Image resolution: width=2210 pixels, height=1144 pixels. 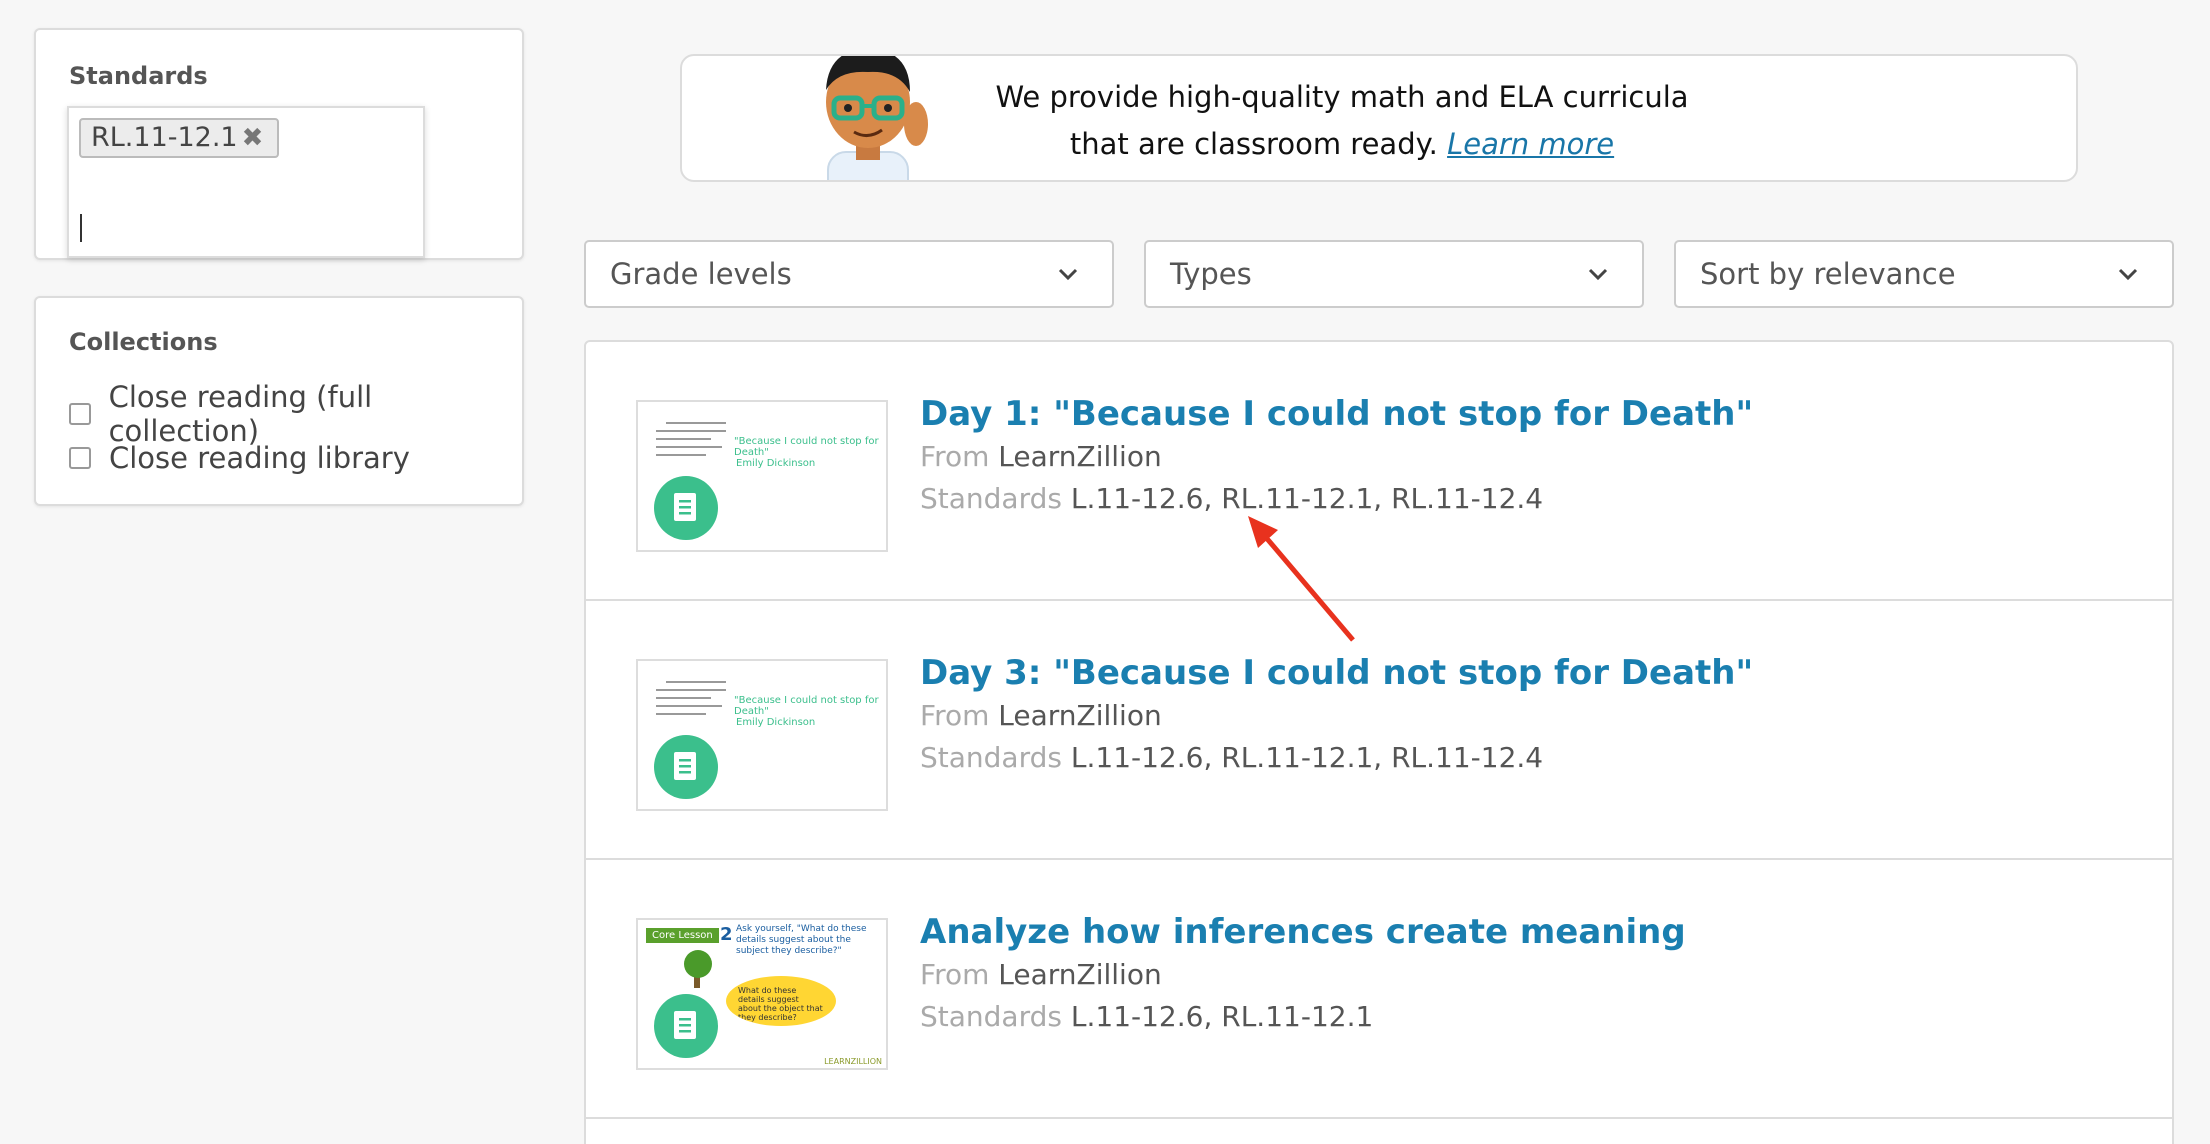 I want to click on tree-illustration, so click(x=698, y=969).